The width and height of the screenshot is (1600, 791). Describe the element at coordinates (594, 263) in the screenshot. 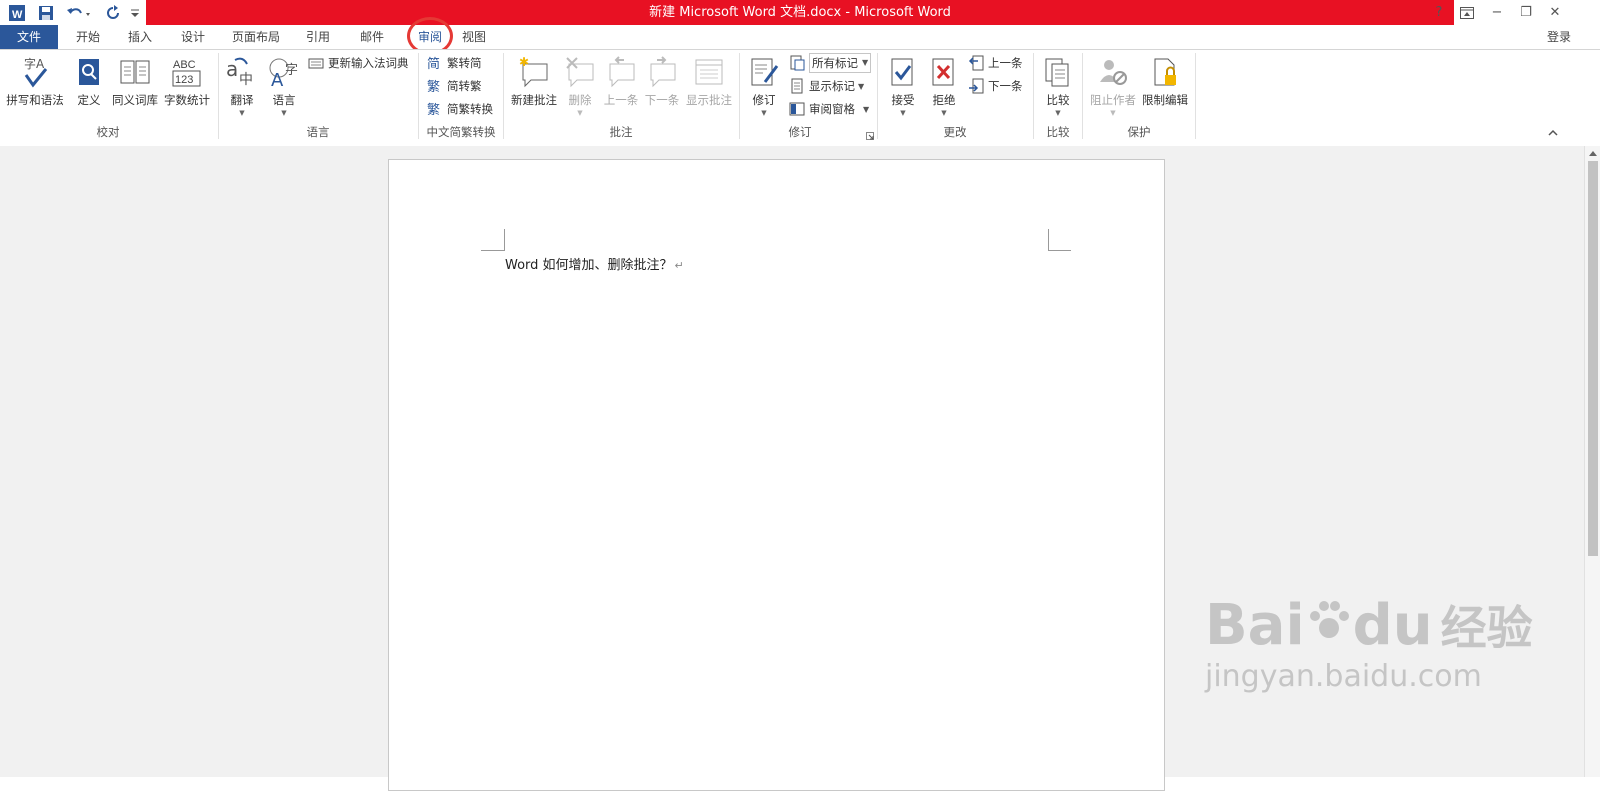

I see `document-text: Word 如何增加、删除批注？ ↵` at that location.